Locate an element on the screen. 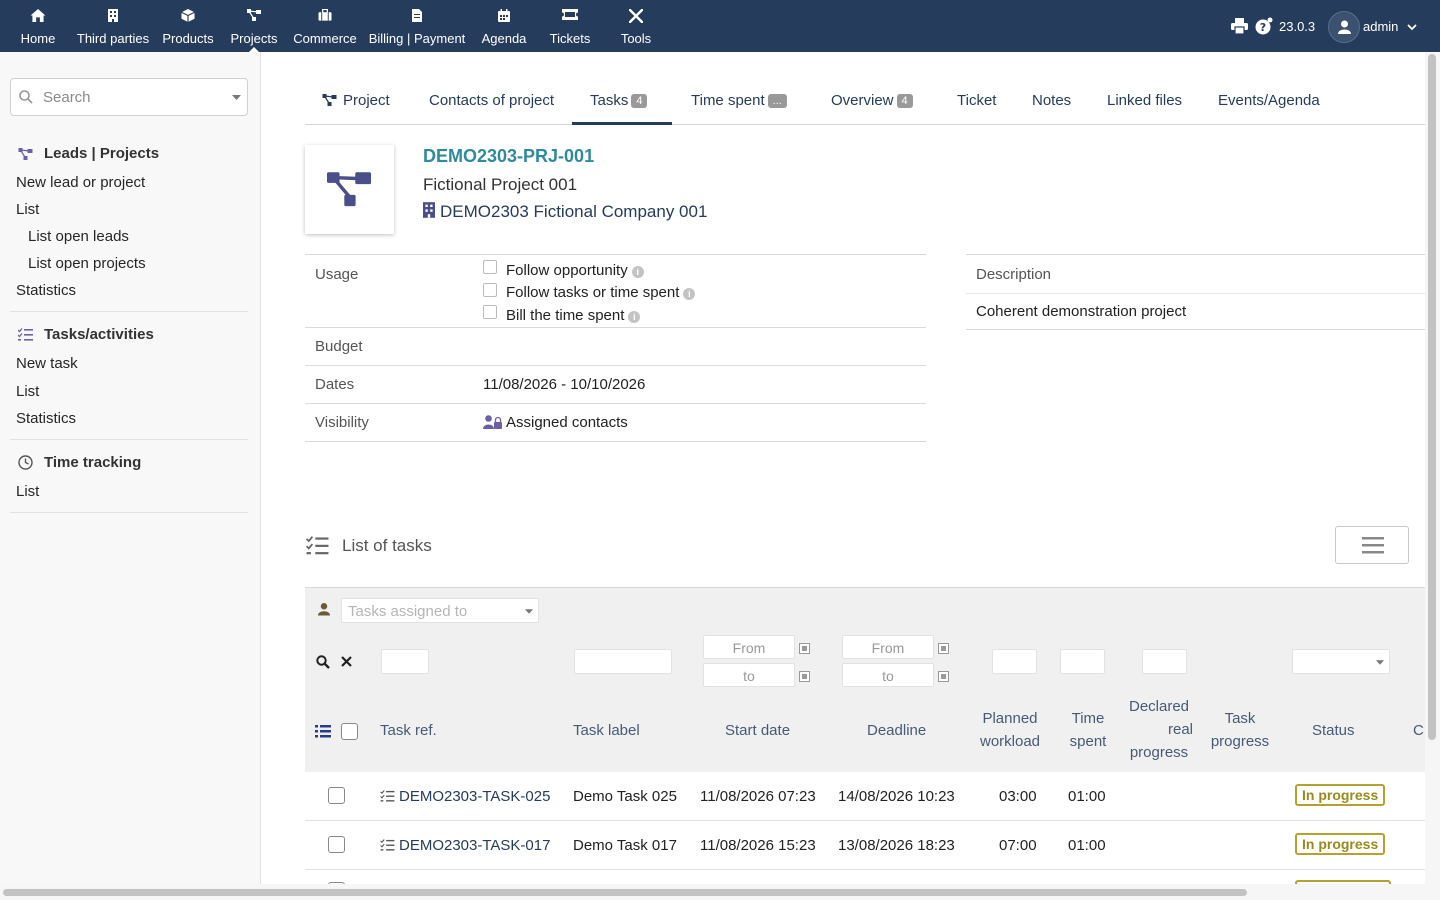 This screenshot has height=900, width=1440. sidebar-link-task-statistics: Statistics is located at coordinates (46, 418).